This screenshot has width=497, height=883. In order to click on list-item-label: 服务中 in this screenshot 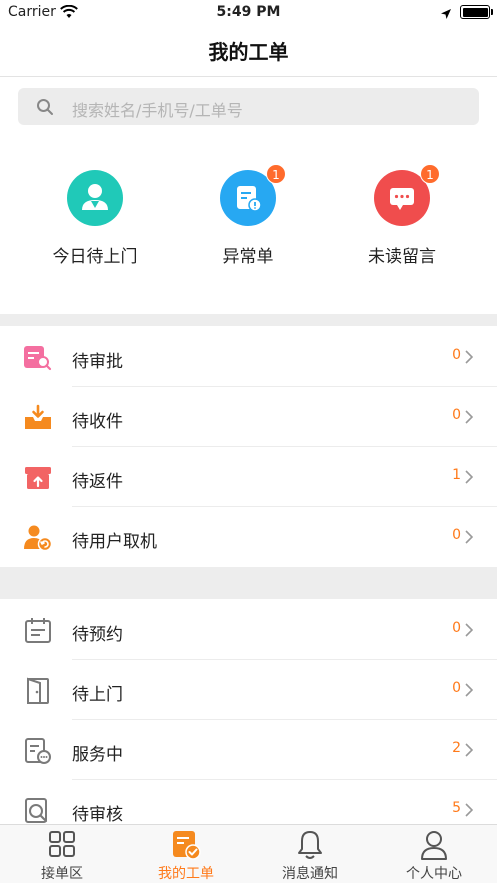, I will do `click(97, 755)`.